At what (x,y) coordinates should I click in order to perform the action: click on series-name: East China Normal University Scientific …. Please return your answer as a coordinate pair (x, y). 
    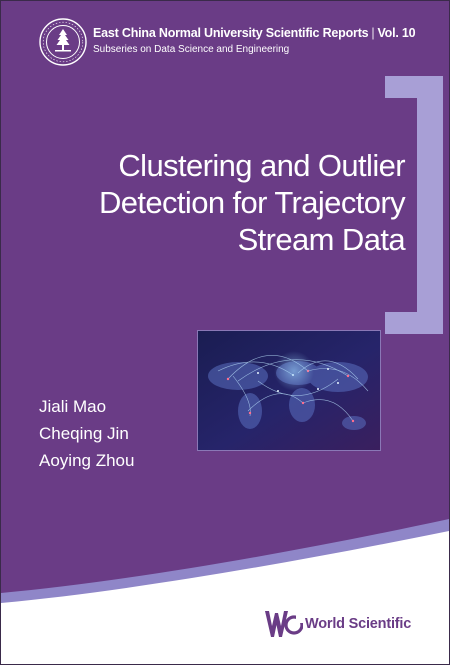
    Looking at the image, I should click on (231, 33).